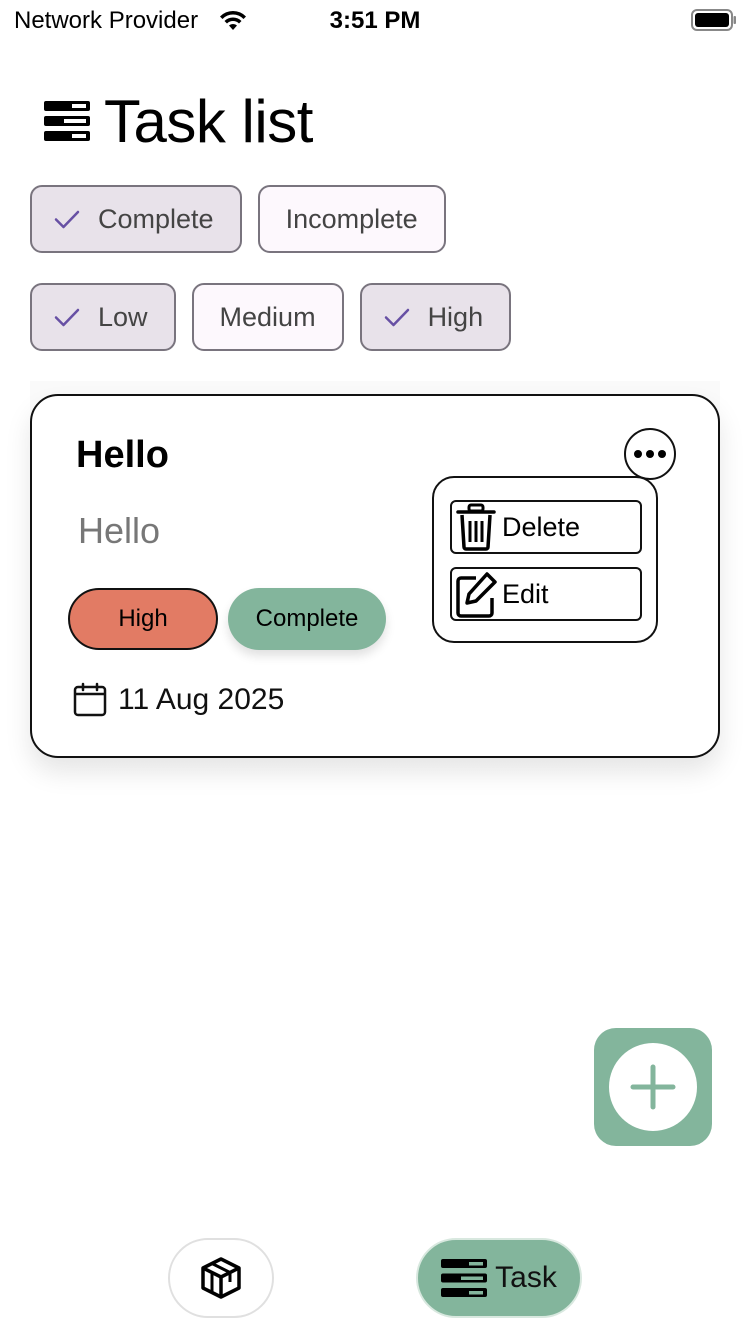 Image resolution: width=750 pixels, height=1334 pixels. Describe the element at coordinates (208, 121) in the screenshot. I see `page-title: Task list` at that location.